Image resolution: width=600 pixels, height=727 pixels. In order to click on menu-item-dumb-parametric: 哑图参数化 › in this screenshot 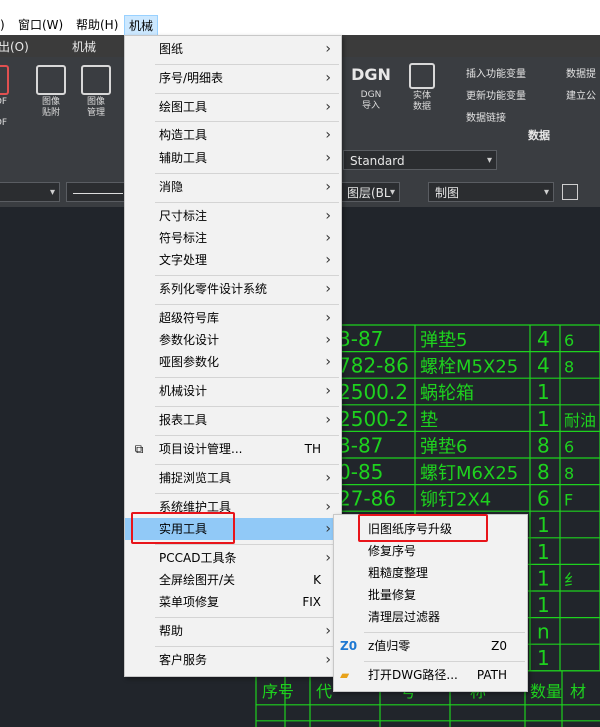, I will do `click(233, 362)`.